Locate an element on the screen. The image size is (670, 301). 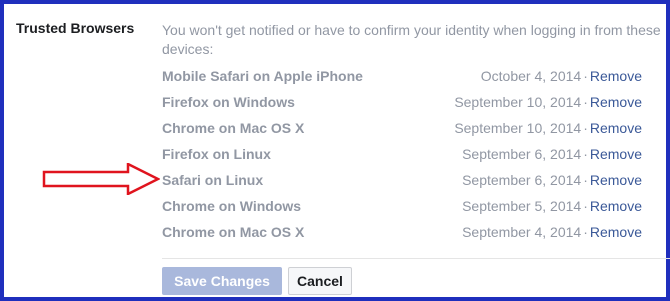
device-row: Safari on Linux September 6, 2014 · Remove is located at coordinates (402, 183).